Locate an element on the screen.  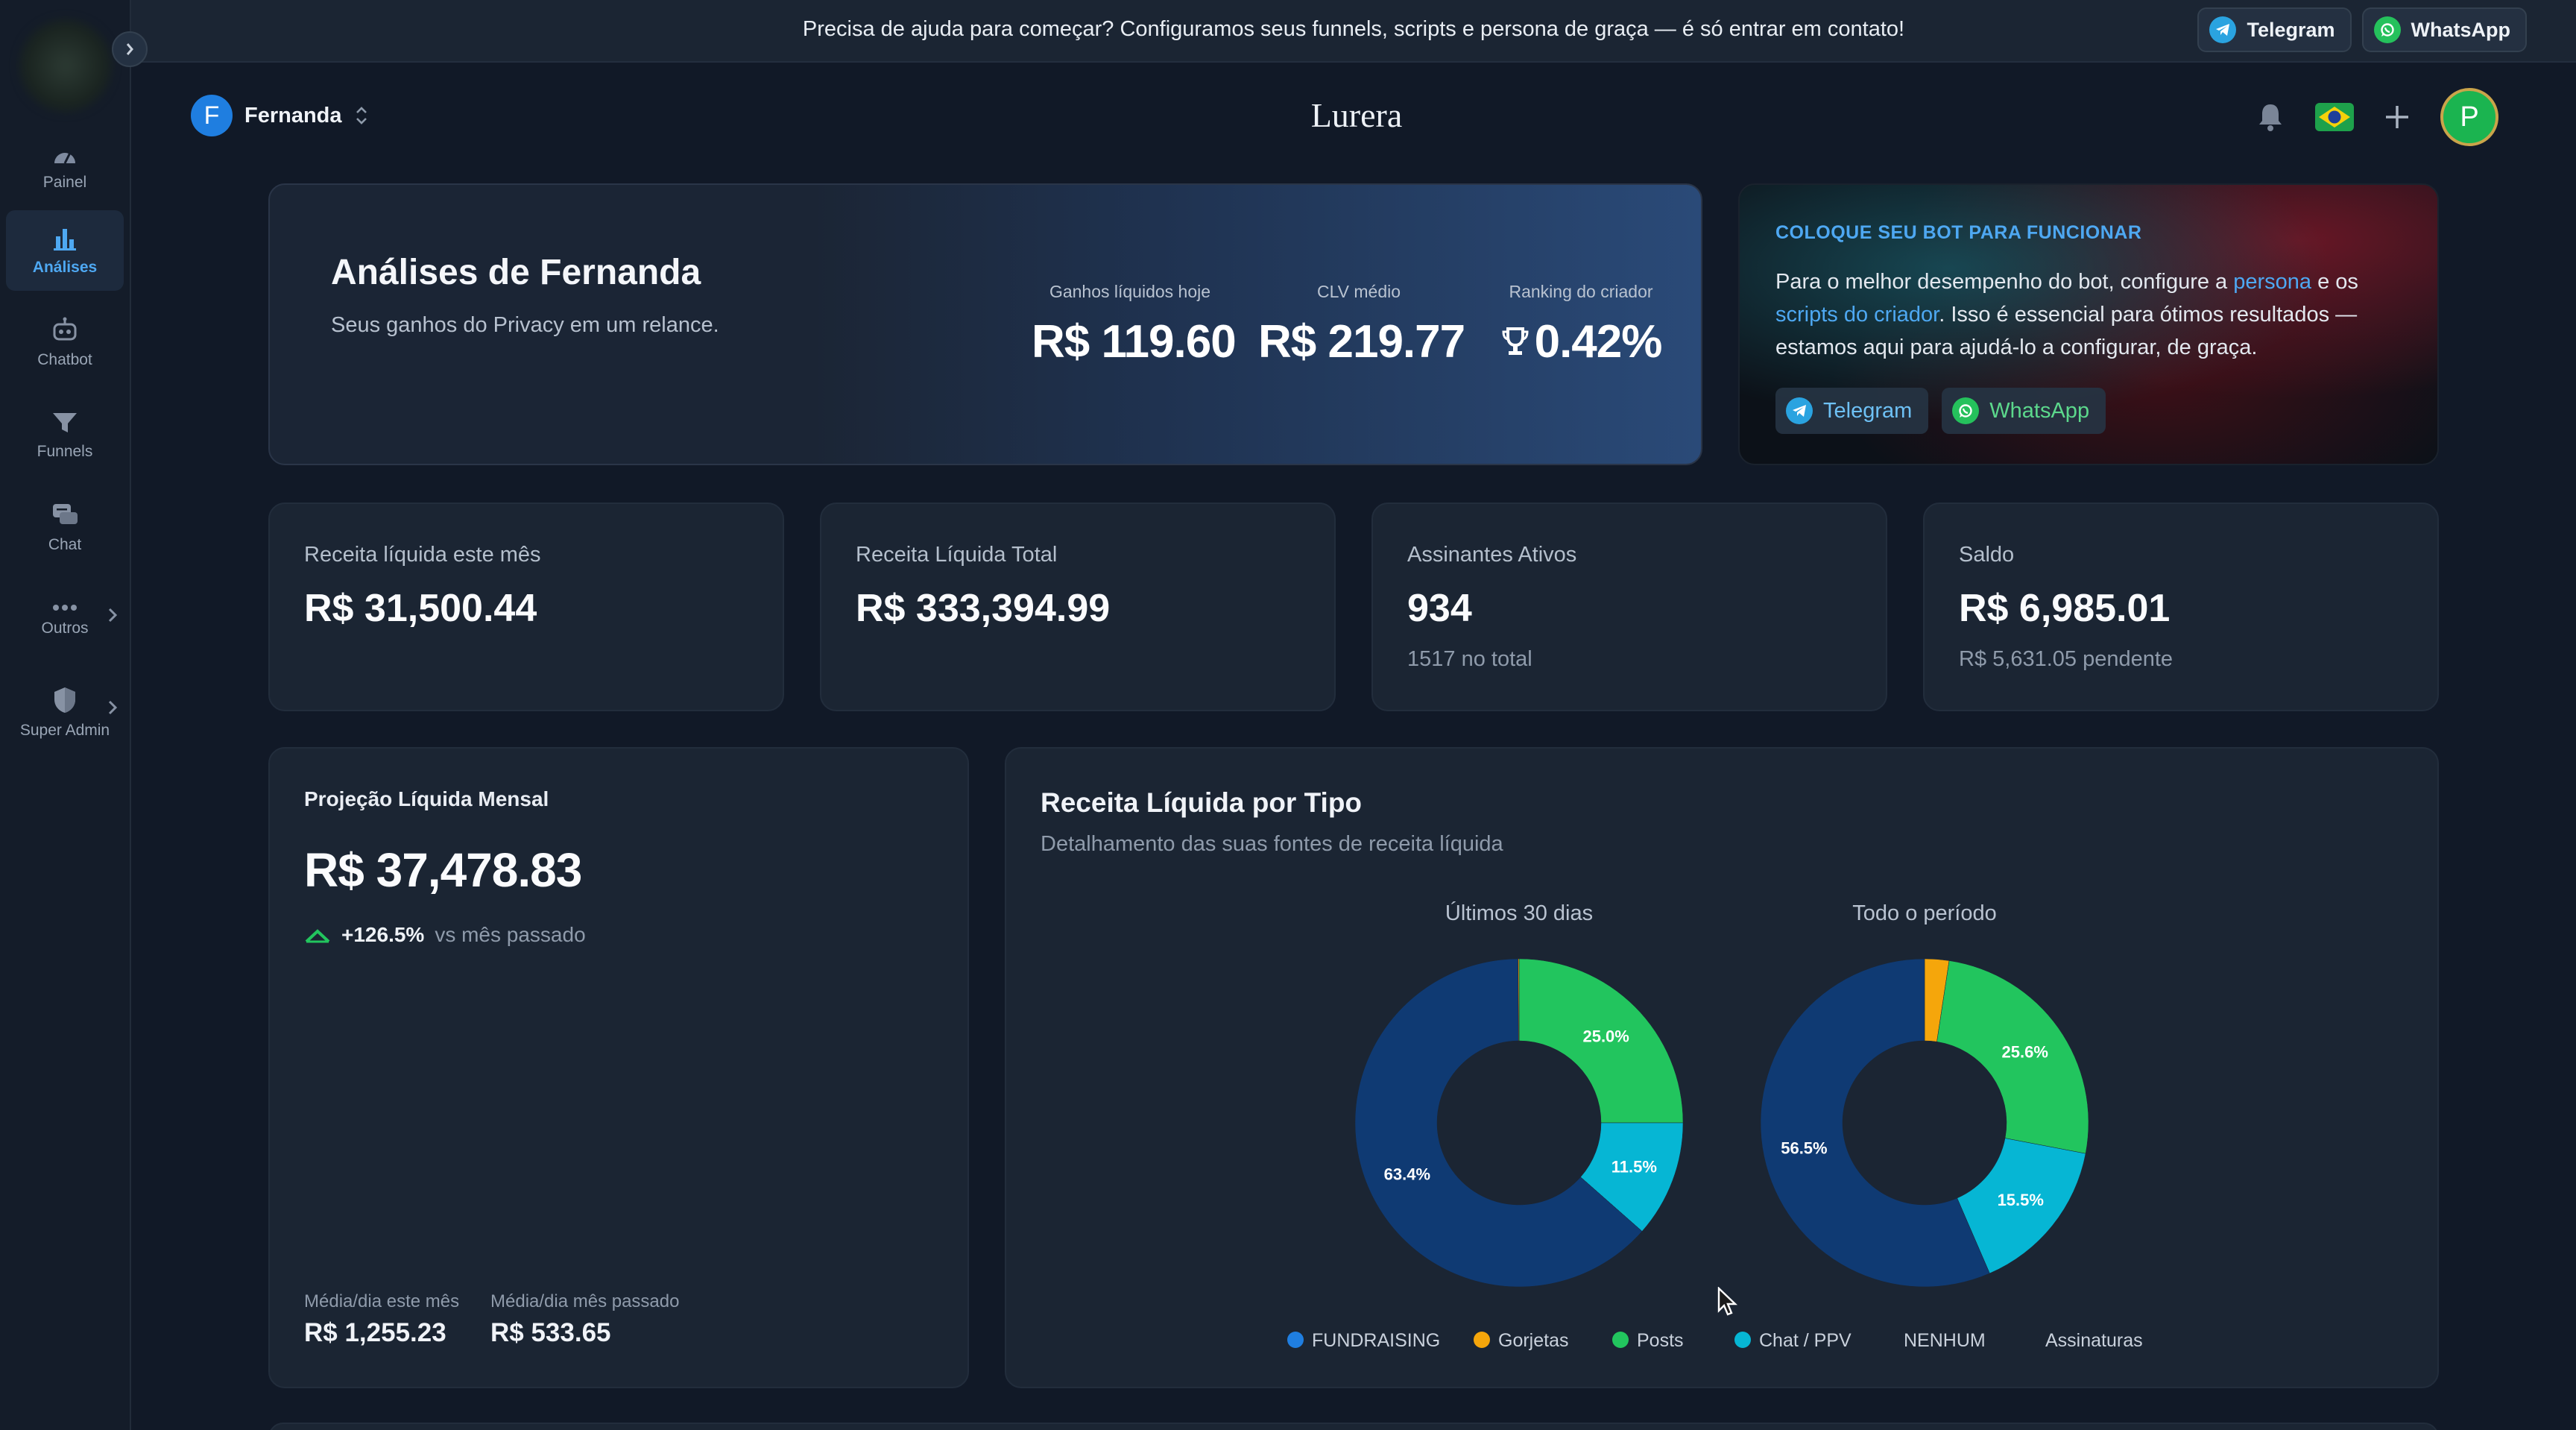
donut-chart-2: Todo o período 25.6% 15.5% 56.5% is located at coordinates (1924, 1094).